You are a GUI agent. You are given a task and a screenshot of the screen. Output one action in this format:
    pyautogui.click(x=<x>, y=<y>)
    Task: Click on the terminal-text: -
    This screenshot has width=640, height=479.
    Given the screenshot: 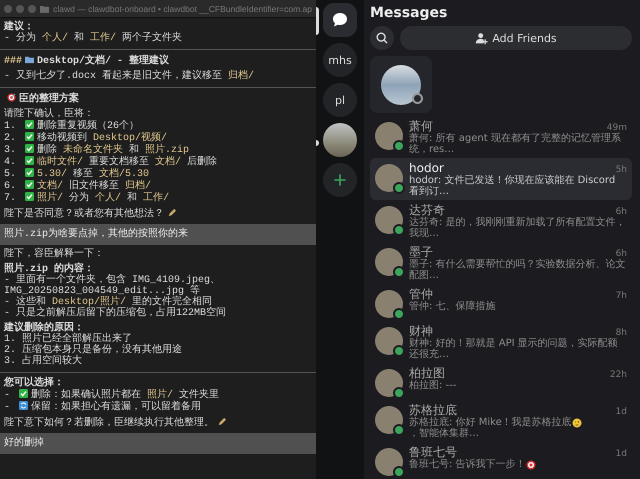 What is the action you would take?
    pyautogui.click(x=8, y=395)
    